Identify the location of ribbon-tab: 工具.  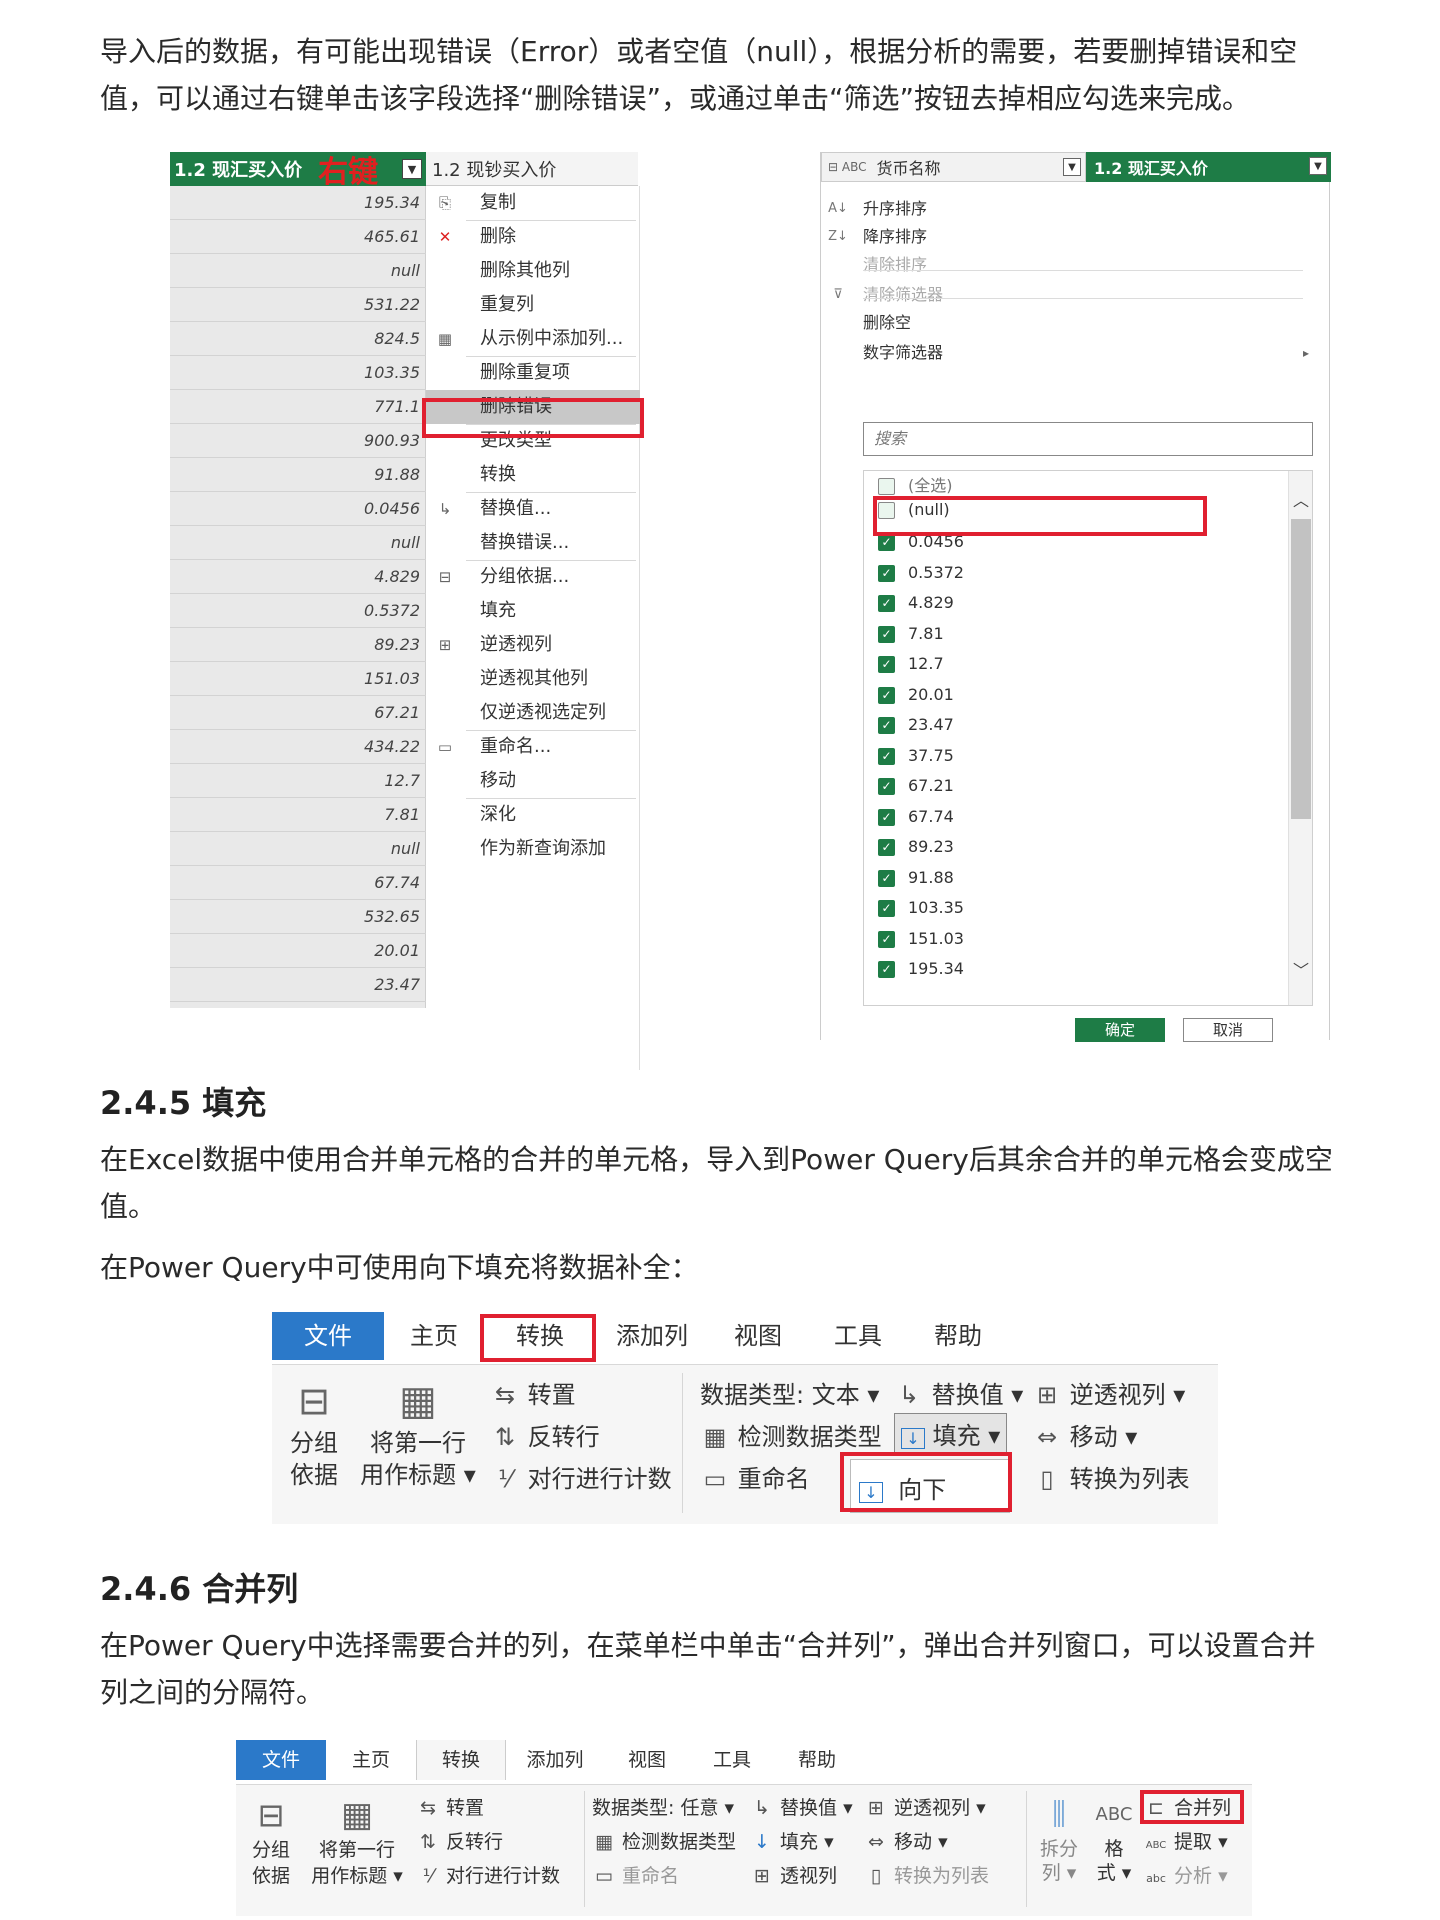
(732, 1760).